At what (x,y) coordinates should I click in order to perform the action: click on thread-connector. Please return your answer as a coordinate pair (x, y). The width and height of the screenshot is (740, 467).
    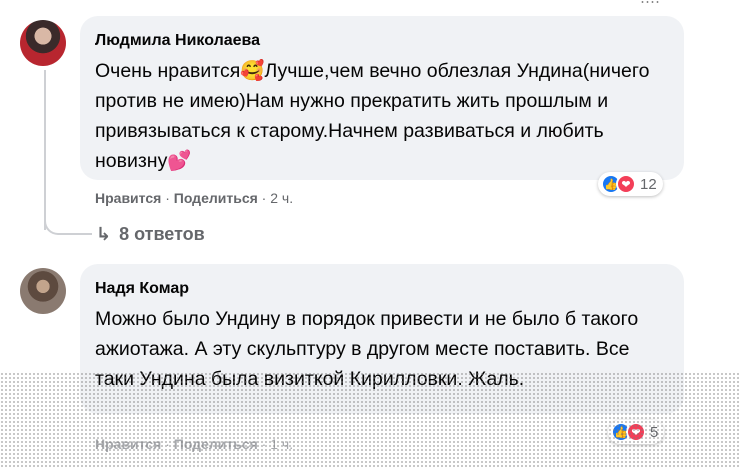
    Looking at the image, I should click on (68, 215).